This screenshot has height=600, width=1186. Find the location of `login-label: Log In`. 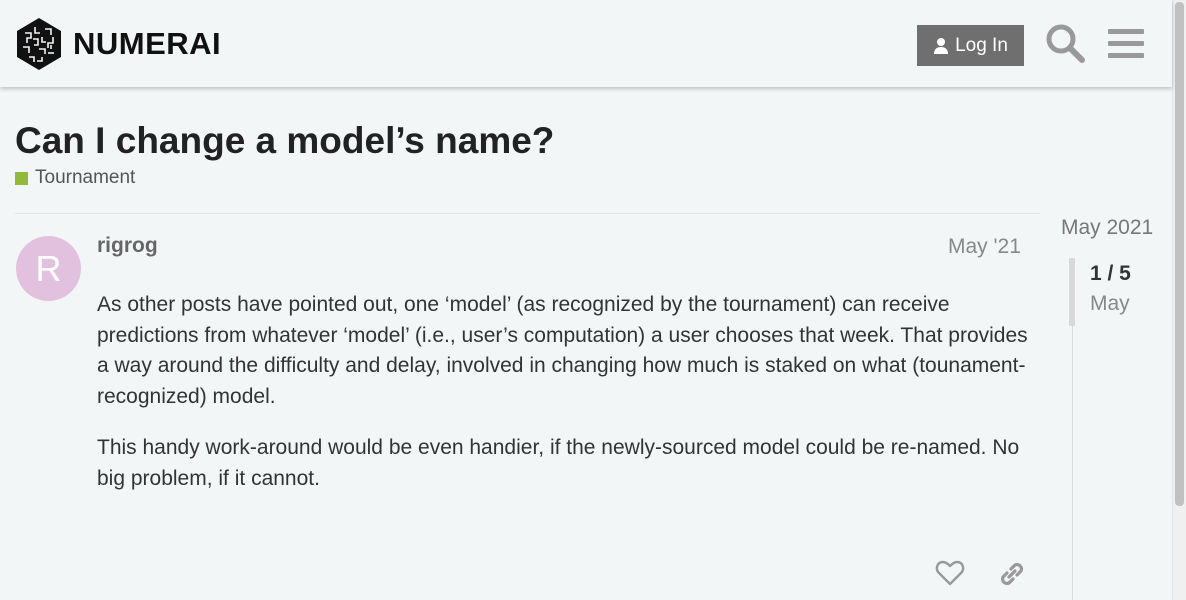

login-label: Log In is located at coordinates (981, 45).